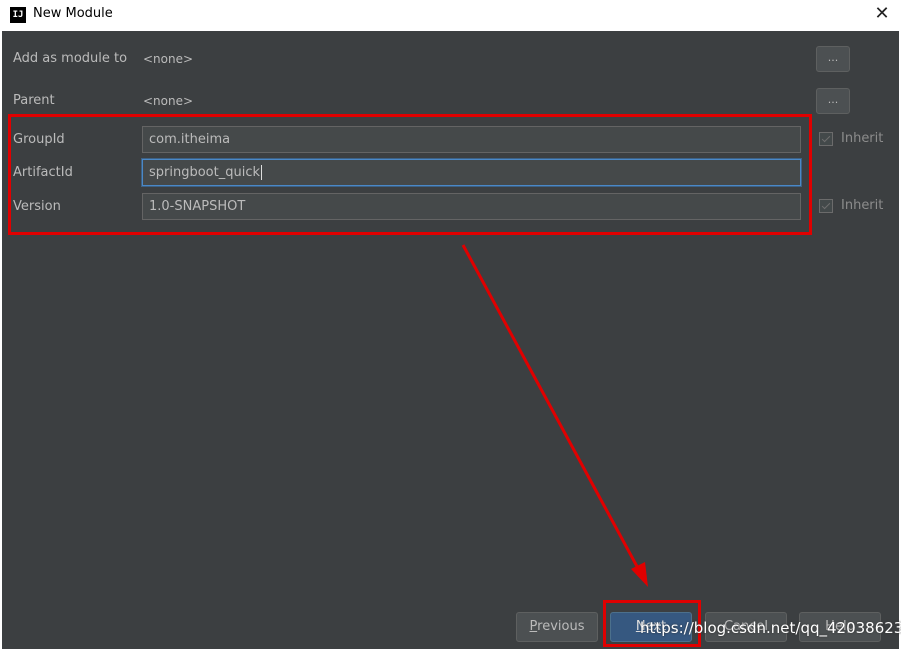 The width and height of the screenshot is (901, 649). Describe the element at coordinates (70, 58) in the screenshot. I see `add-as-module-label: Add as module to` at that location.